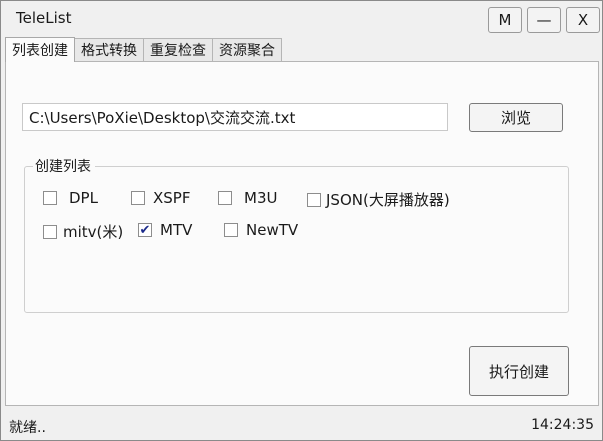 This screenshot has width=603, height=441. I want to click on tab-resource-aggregate: 资源聚合, so click(247, 49).